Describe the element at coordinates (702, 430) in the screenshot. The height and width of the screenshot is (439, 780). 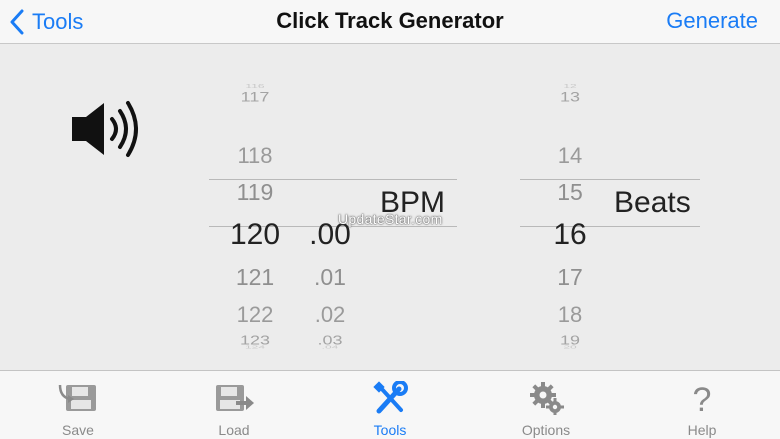
I see `tab-label: Help` at that location.